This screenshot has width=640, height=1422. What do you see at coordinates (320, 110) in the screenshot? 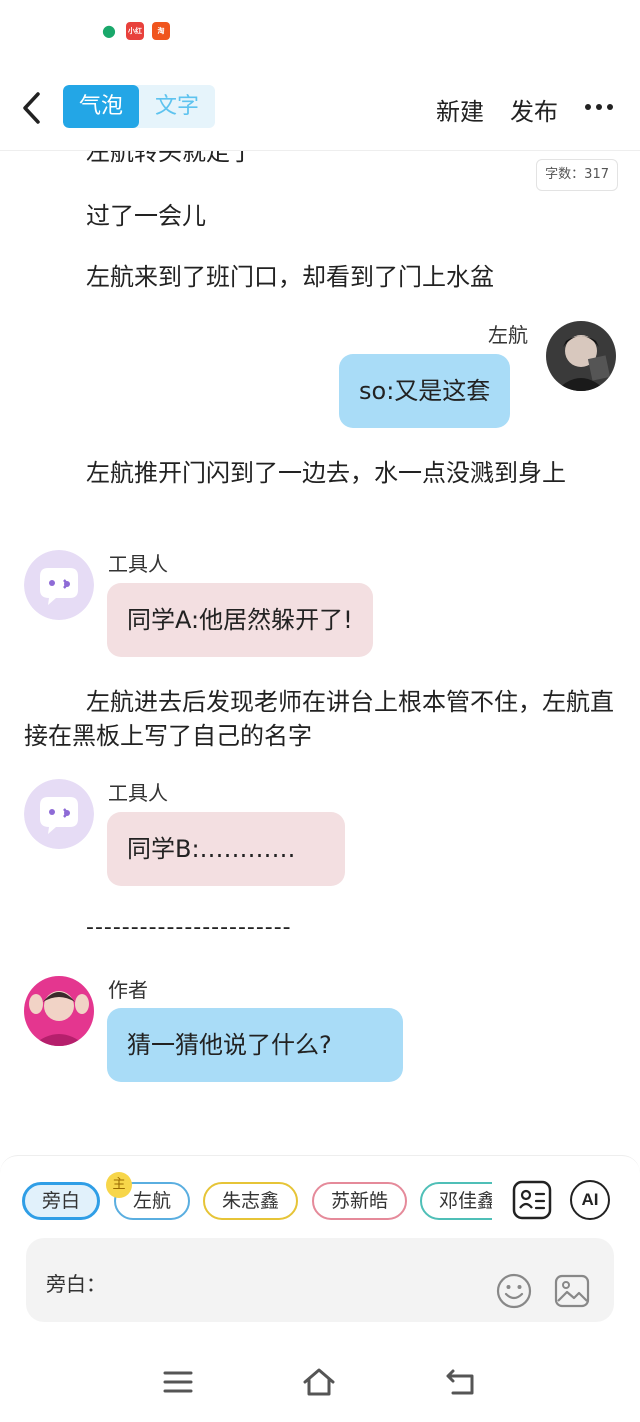
I see `top-bar: 气泡 文字 新建 发布` at bounding box center [320, 110].